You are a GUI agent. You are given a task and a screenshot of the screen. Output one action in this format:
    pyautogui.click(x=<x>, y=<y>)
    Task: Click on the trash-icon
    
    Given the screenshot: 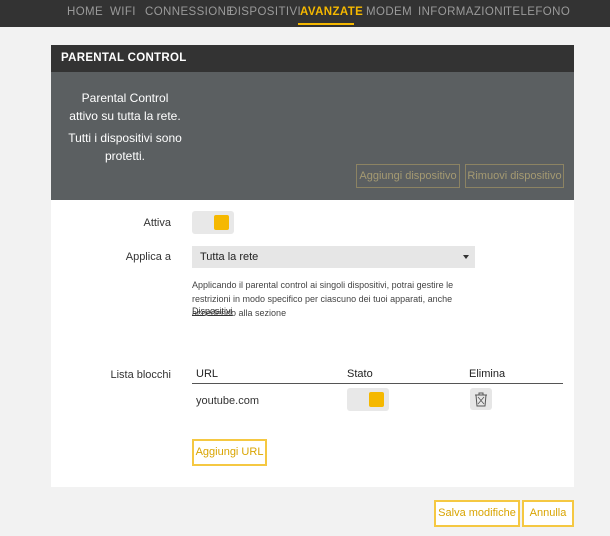 What is the action you would take?
    pyautogui.click(x=481, y=399)
    